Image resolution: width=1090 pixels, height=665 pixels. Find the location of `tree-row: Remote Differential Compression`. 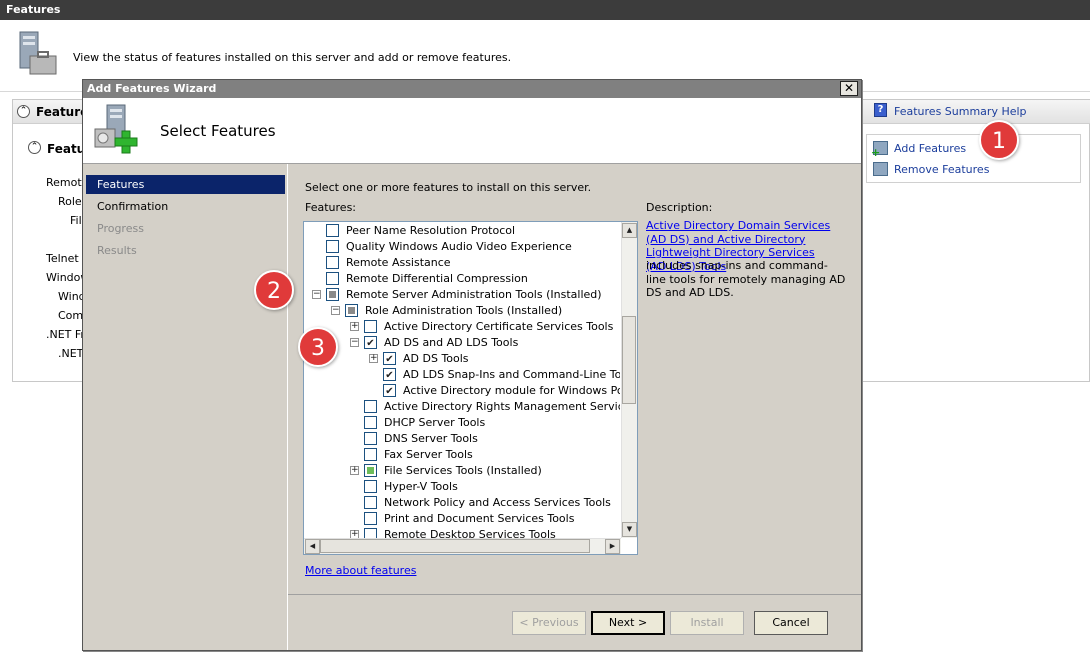

tree-row: Remote Differential Compression is located at coordinates (462, 279).